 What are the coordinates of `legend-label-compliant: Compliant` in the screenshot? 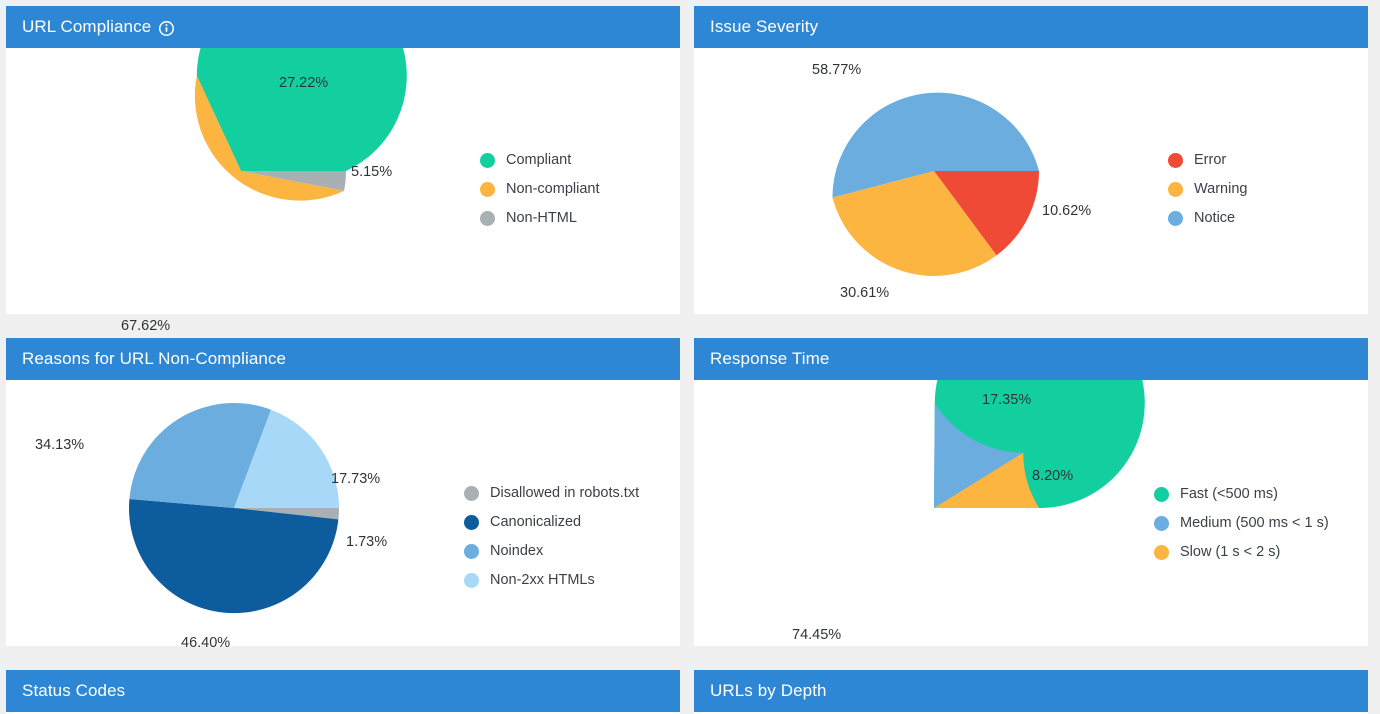 It's located at (539, 160).